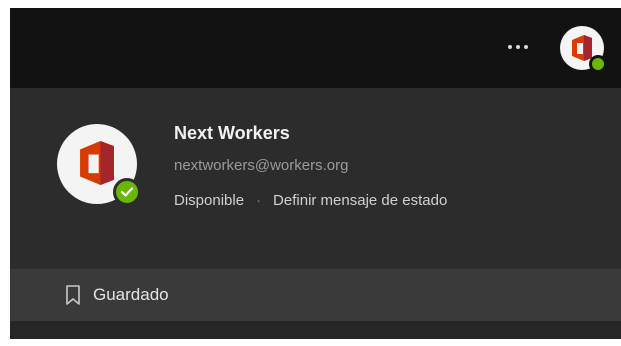  I want to click on saved-menu-item: Guardado, so click(315, 295).